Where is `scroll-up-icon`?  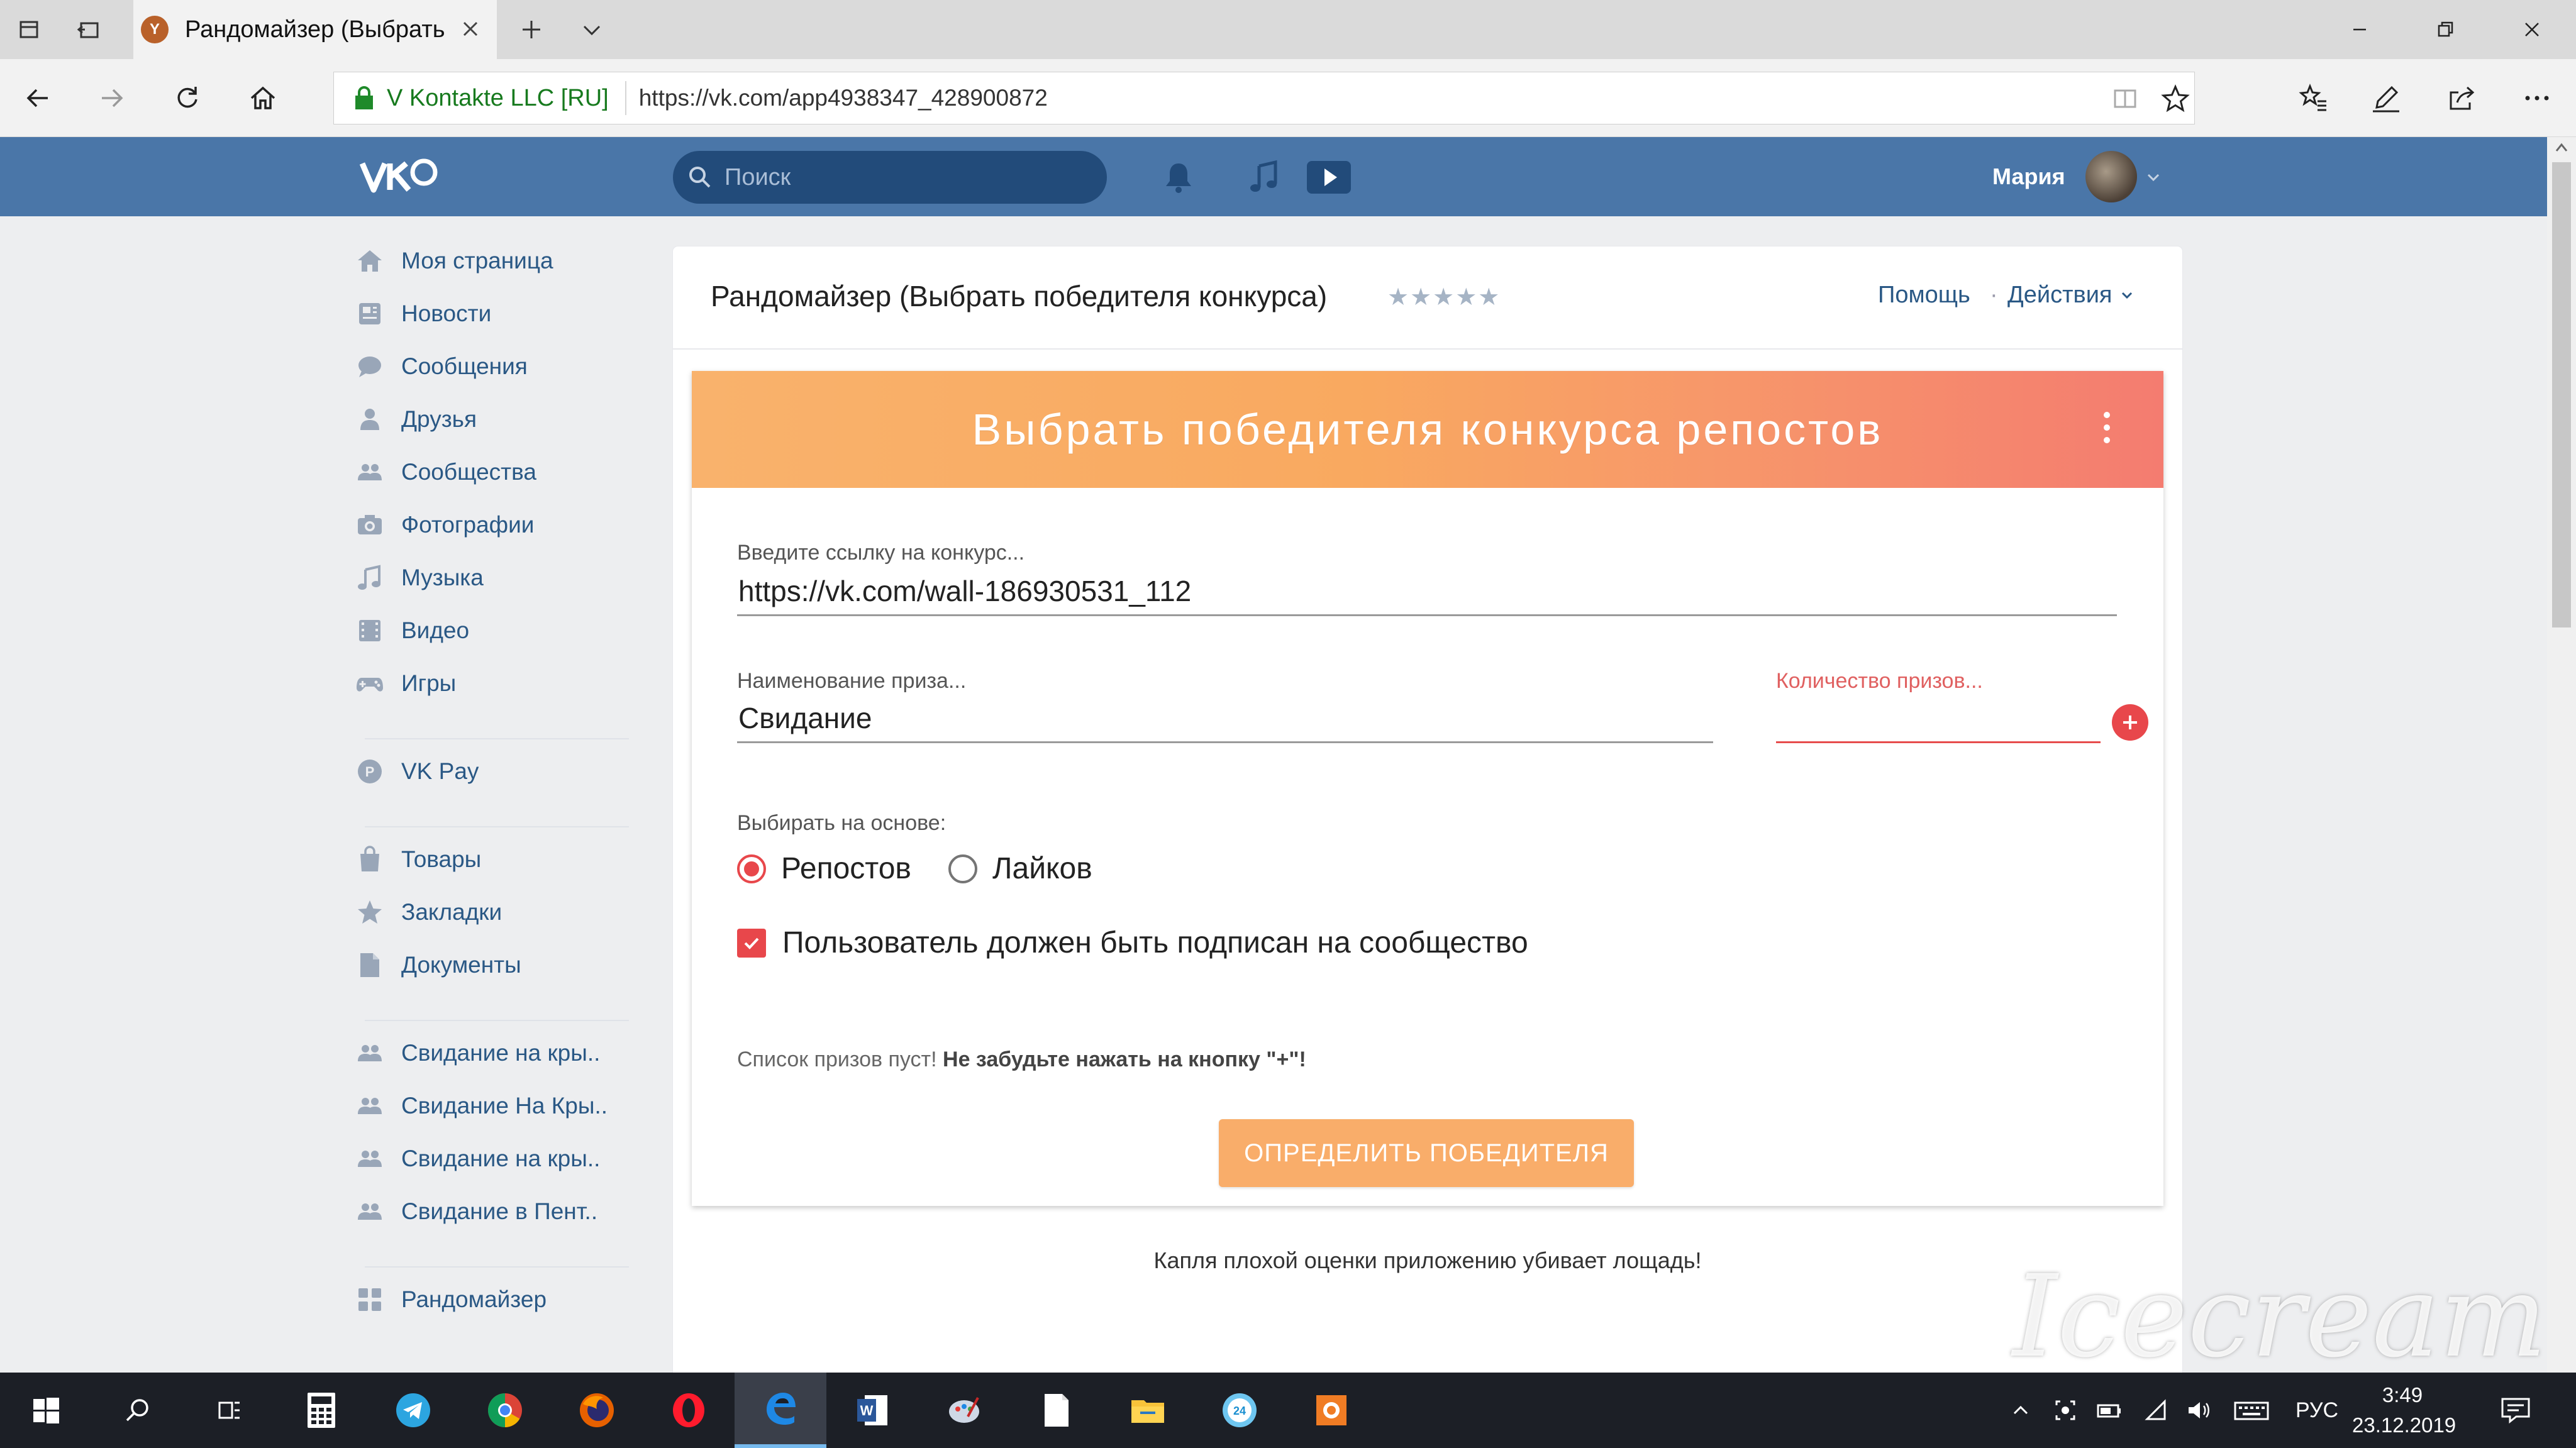 scroll-up-icon is located at coordinates (2561, 147).